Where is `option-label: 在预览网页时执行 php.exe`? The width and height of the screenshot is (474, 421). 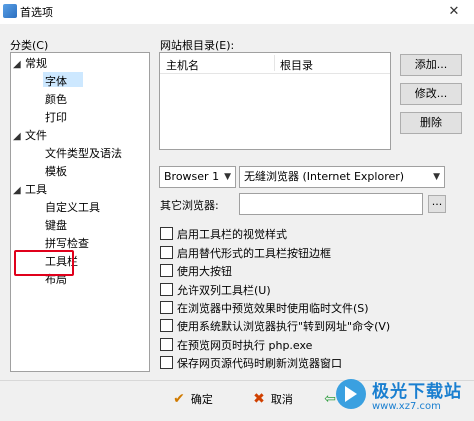
option-label: 在预览网页时执行 php.exe is located at coordinates (245, 345).